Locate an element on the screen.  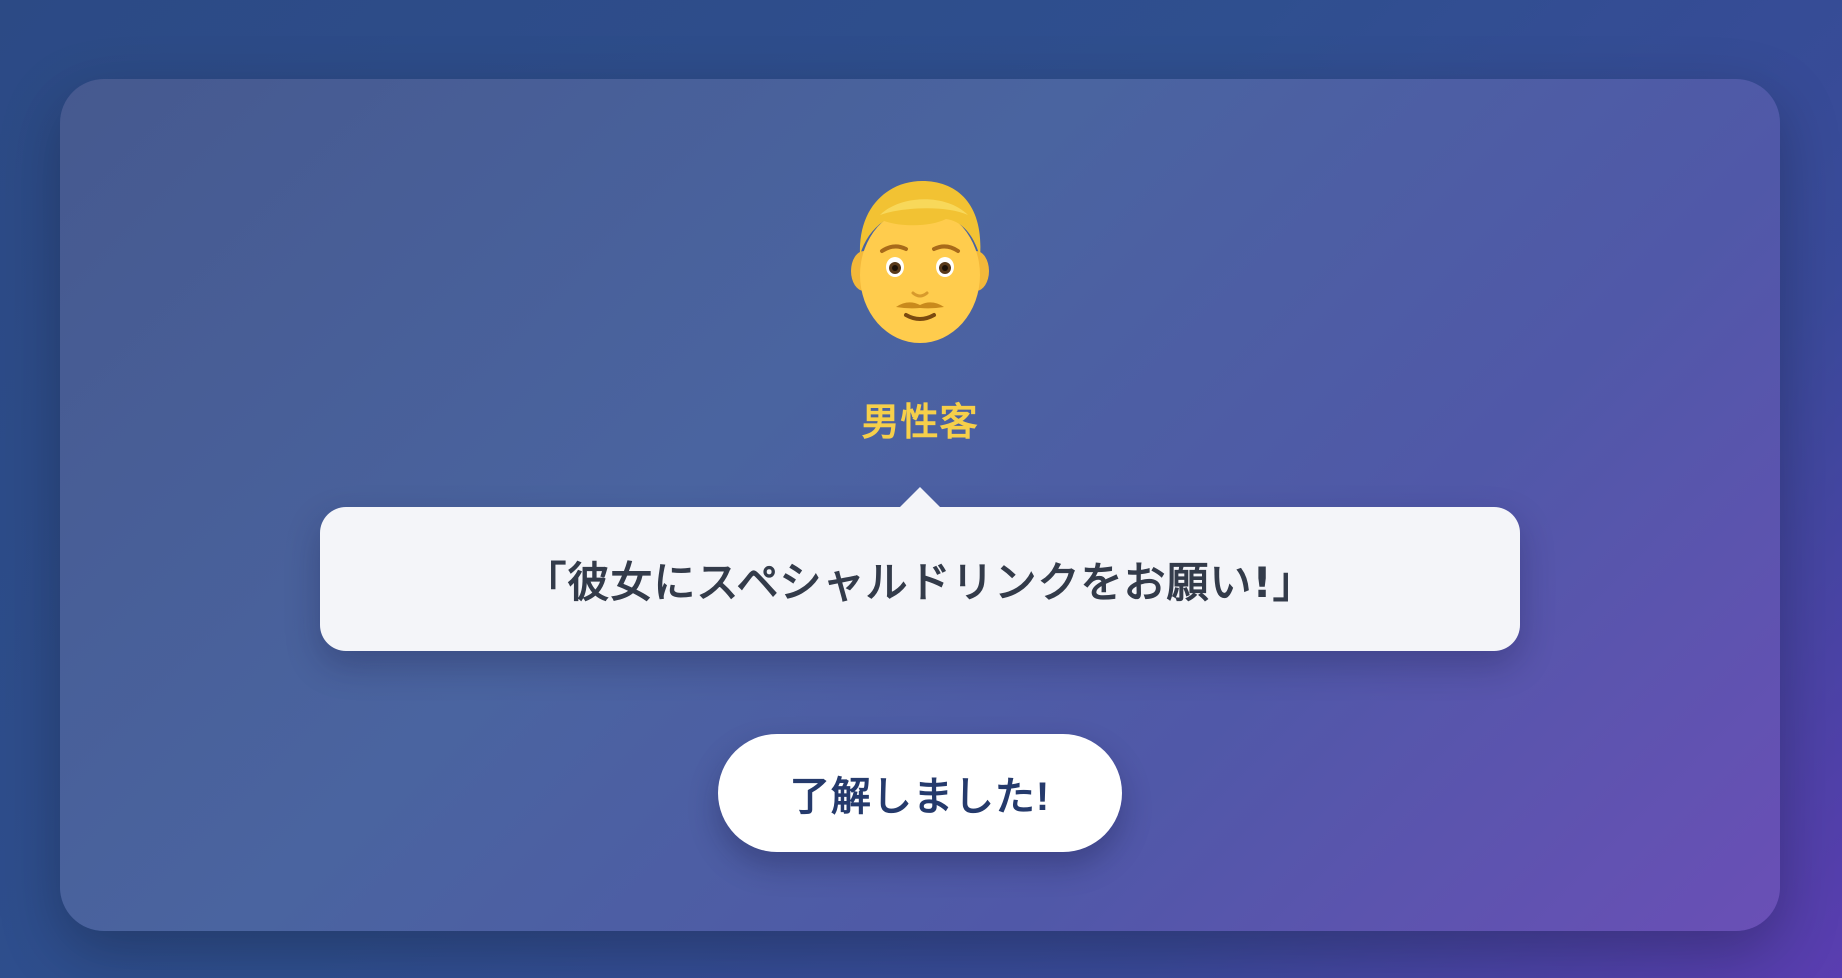
man-face-icon is located at coordinates (920, 260).